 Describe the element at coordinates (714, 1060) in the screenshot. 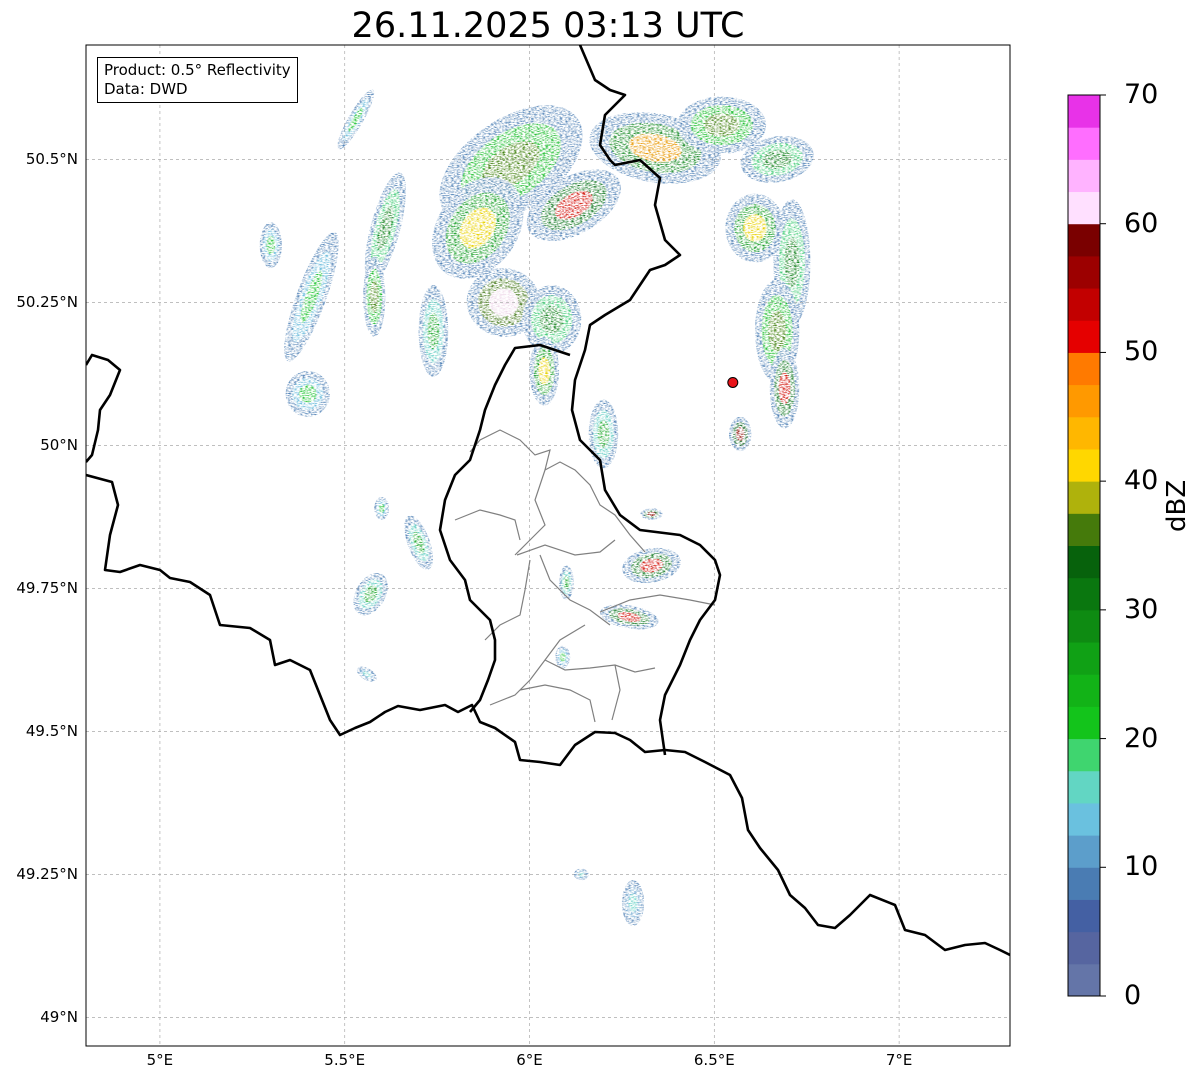

I see `x-tick-label: 6.5°E` at that location.